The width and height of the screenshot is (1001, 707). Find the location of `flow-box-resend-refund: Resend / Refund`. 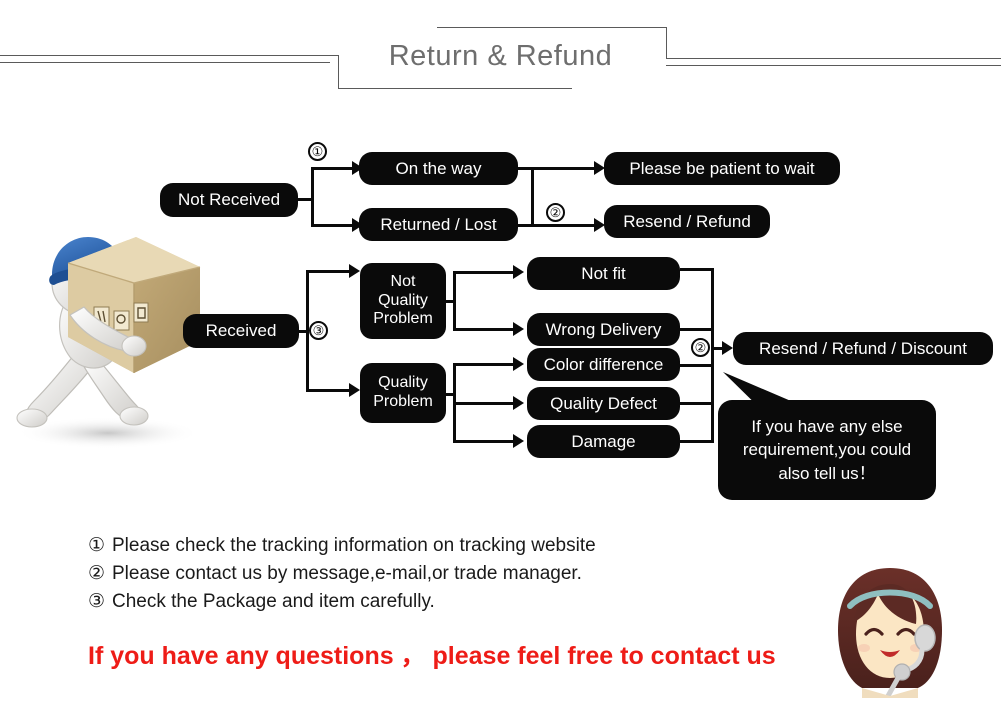

flow-box-resend-refund: Resend / Refund is located at coordinates (687, 221).